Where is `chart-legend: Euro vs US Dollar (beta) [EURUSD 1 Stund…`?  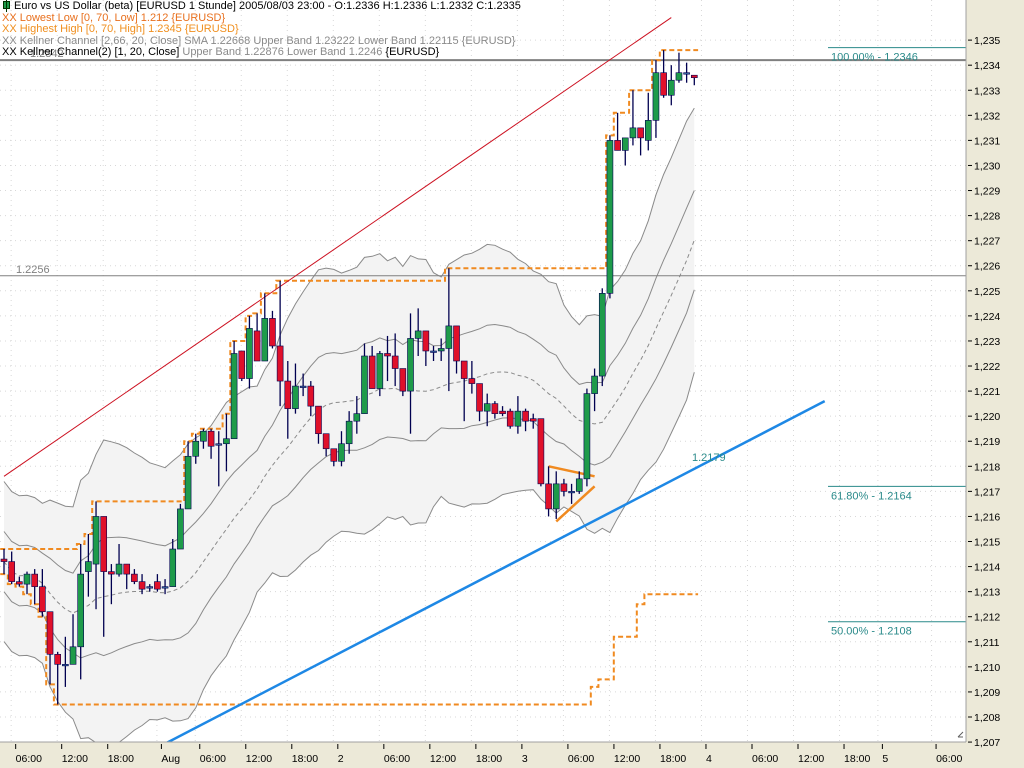 chart-legend: Euro vs US Dollar (beta) [EURUSD 1 Stund… is located at coordinates (261, 29).